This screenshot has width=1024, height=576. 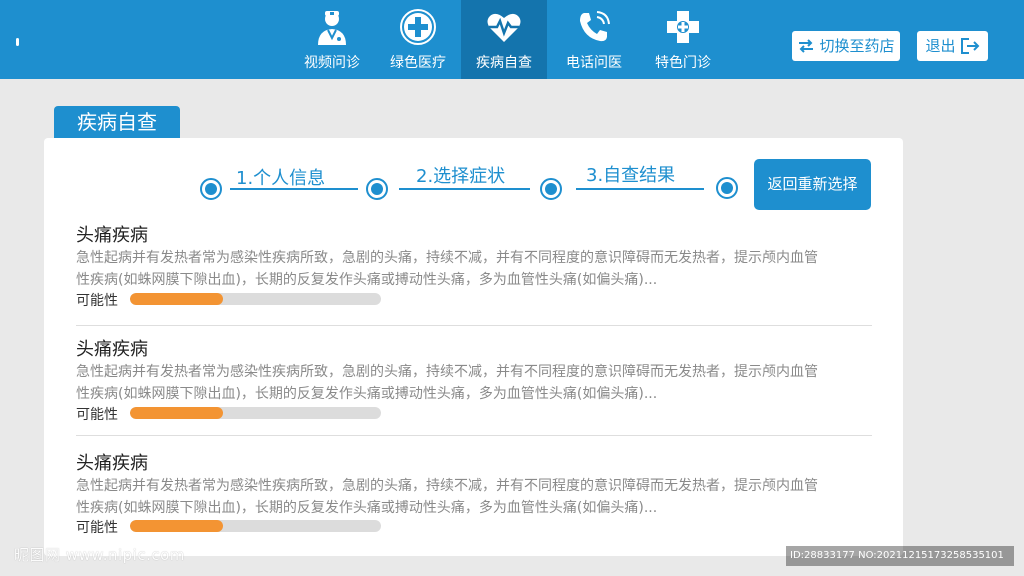 I want to click on reselect-button: 返回重新选择, so click(x=812, y=184).